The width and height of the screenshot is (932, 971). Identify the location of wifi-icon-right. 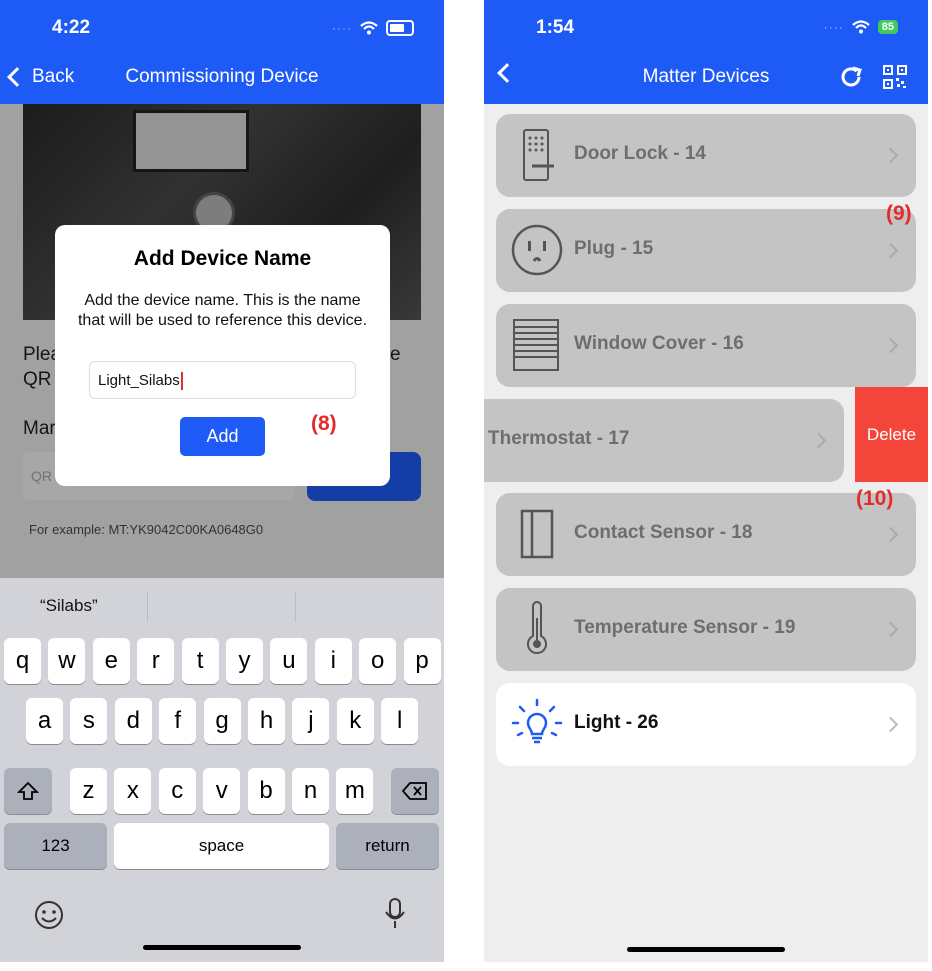
(861, 27).